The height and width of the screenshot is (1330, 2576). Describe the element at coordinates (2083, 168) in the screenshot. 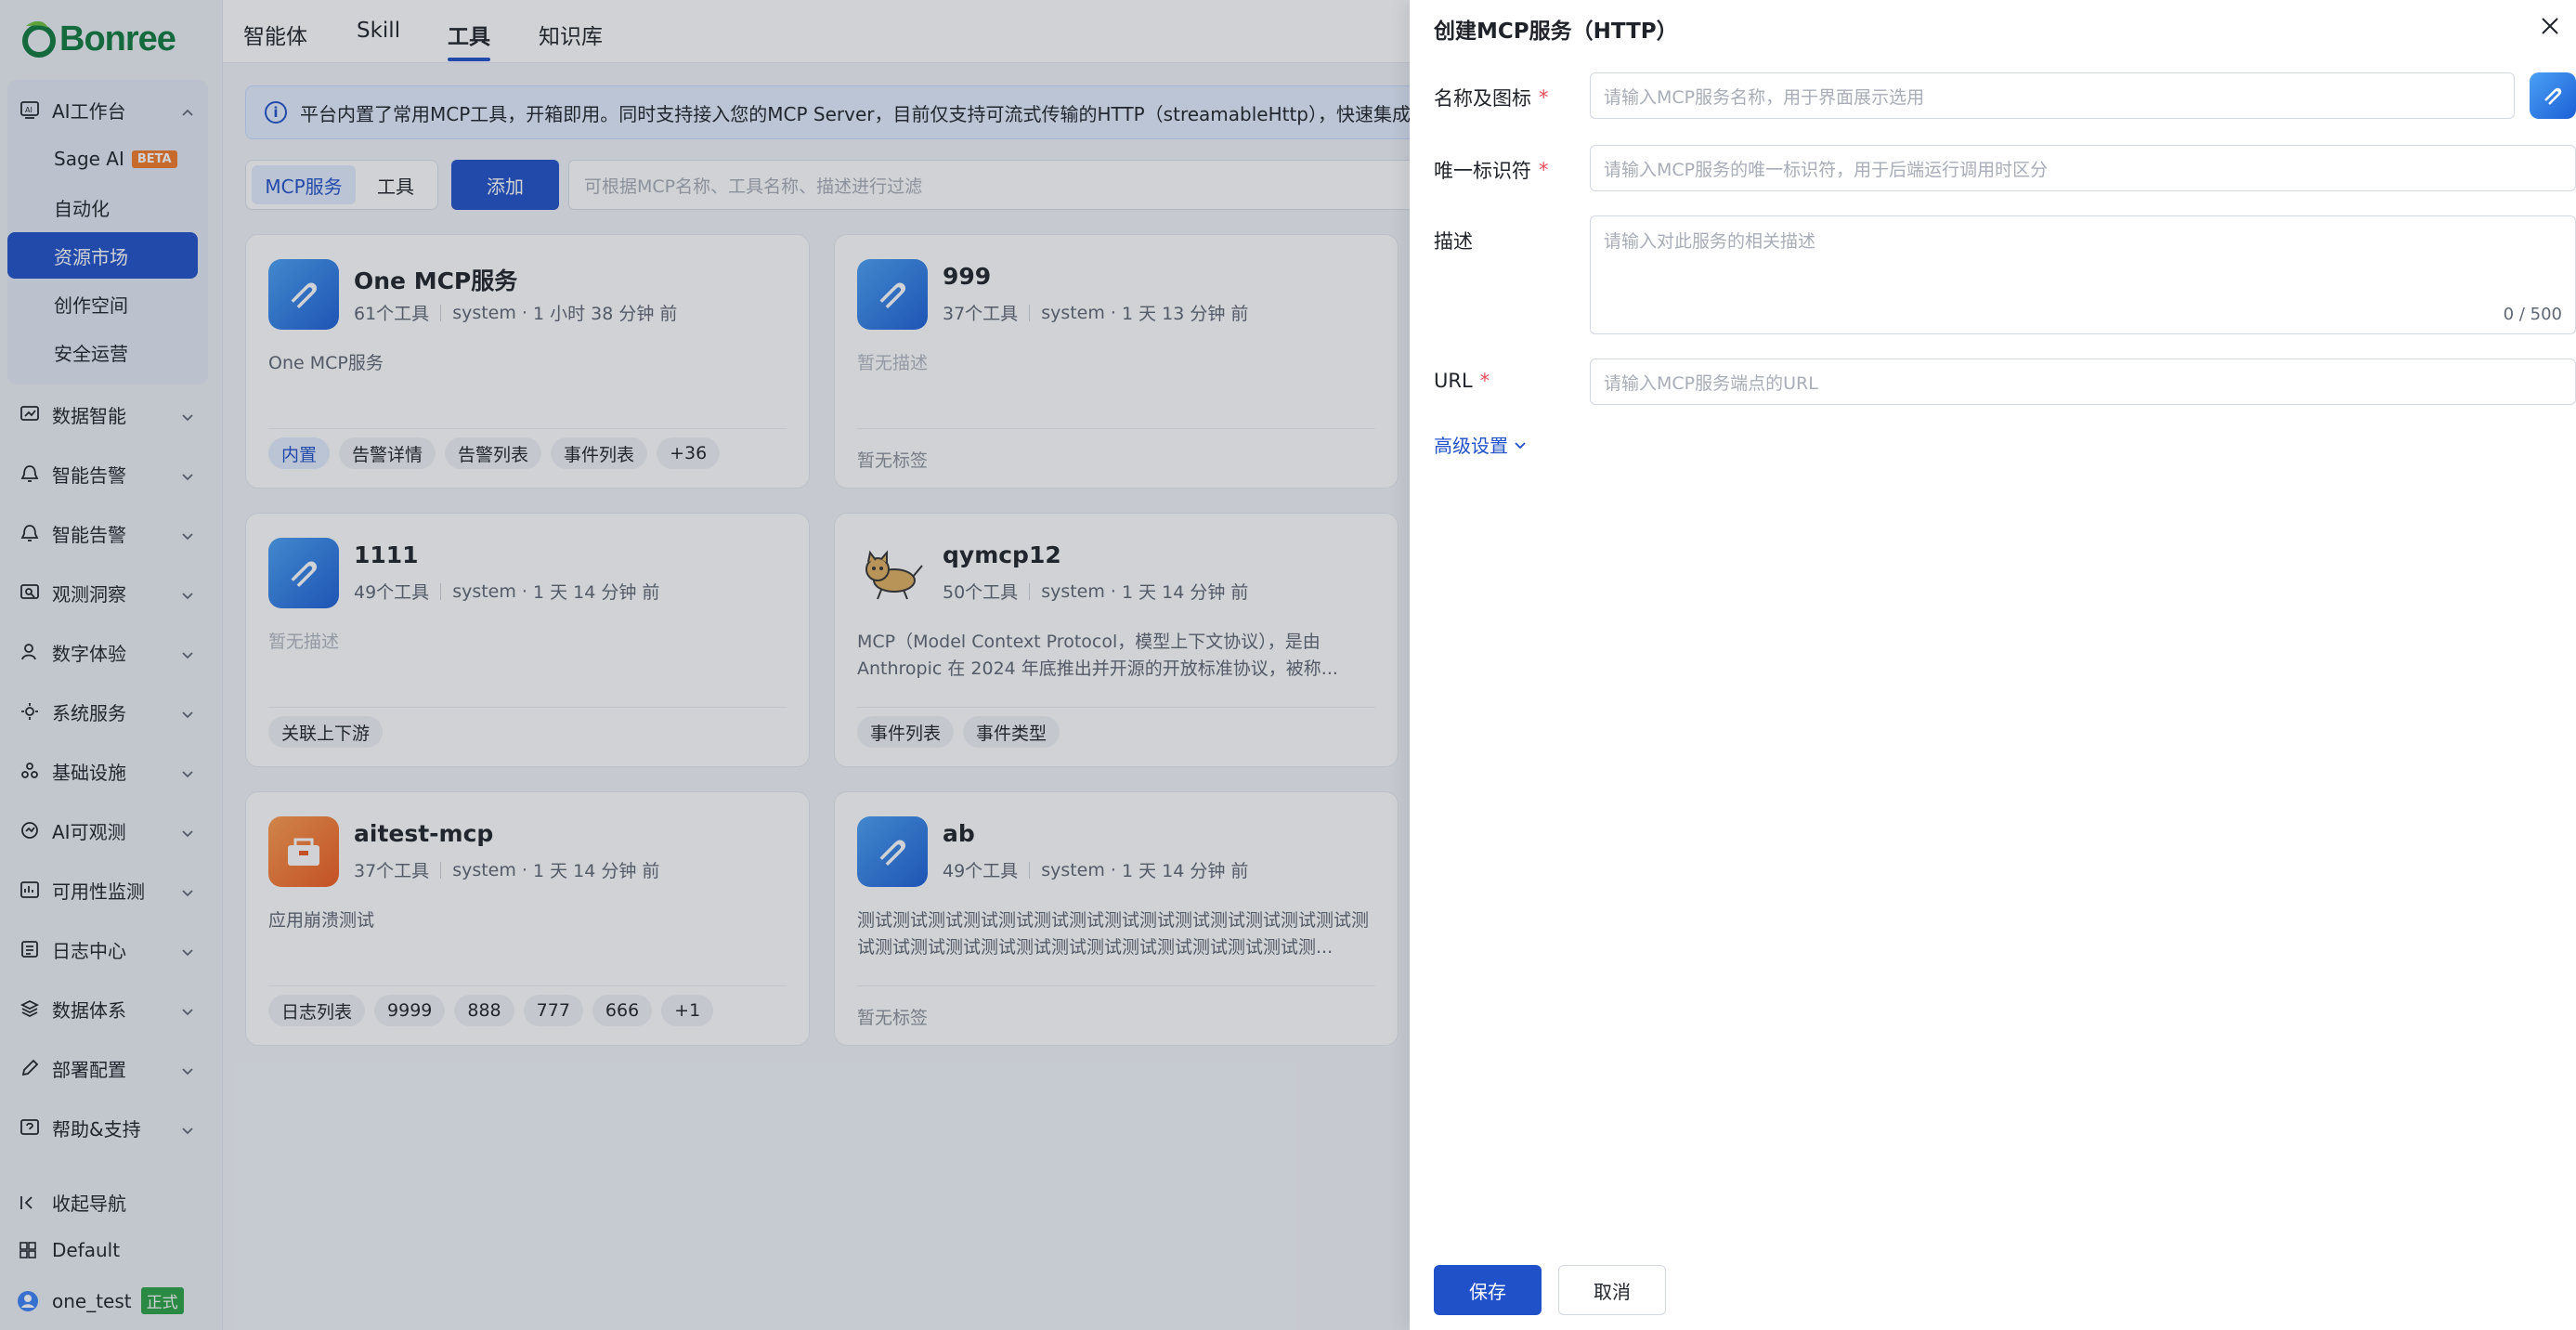

I see `identifier-input: 请输入MCP服务的唯一标识符，用于后端运行调用时区分` at that location.